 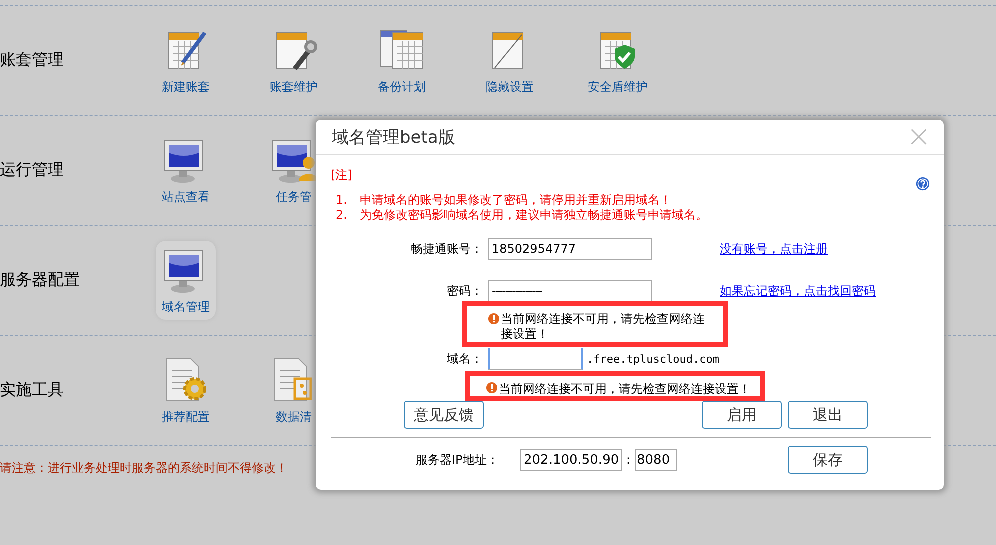 What do you see at coordinates (923, 184) in the screenshot?
I see `help-icon` at bounding box center [923, 184].